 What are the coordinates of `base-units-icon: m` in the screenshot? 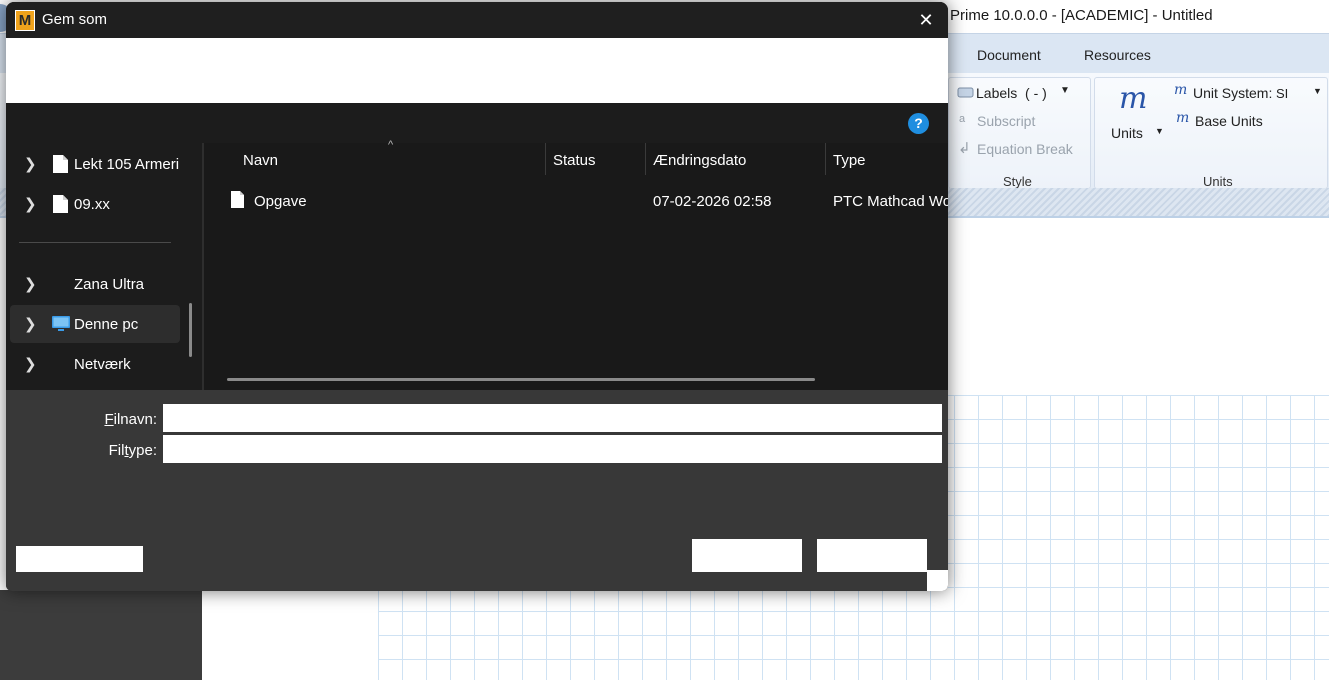 It's located at (1183, 118).